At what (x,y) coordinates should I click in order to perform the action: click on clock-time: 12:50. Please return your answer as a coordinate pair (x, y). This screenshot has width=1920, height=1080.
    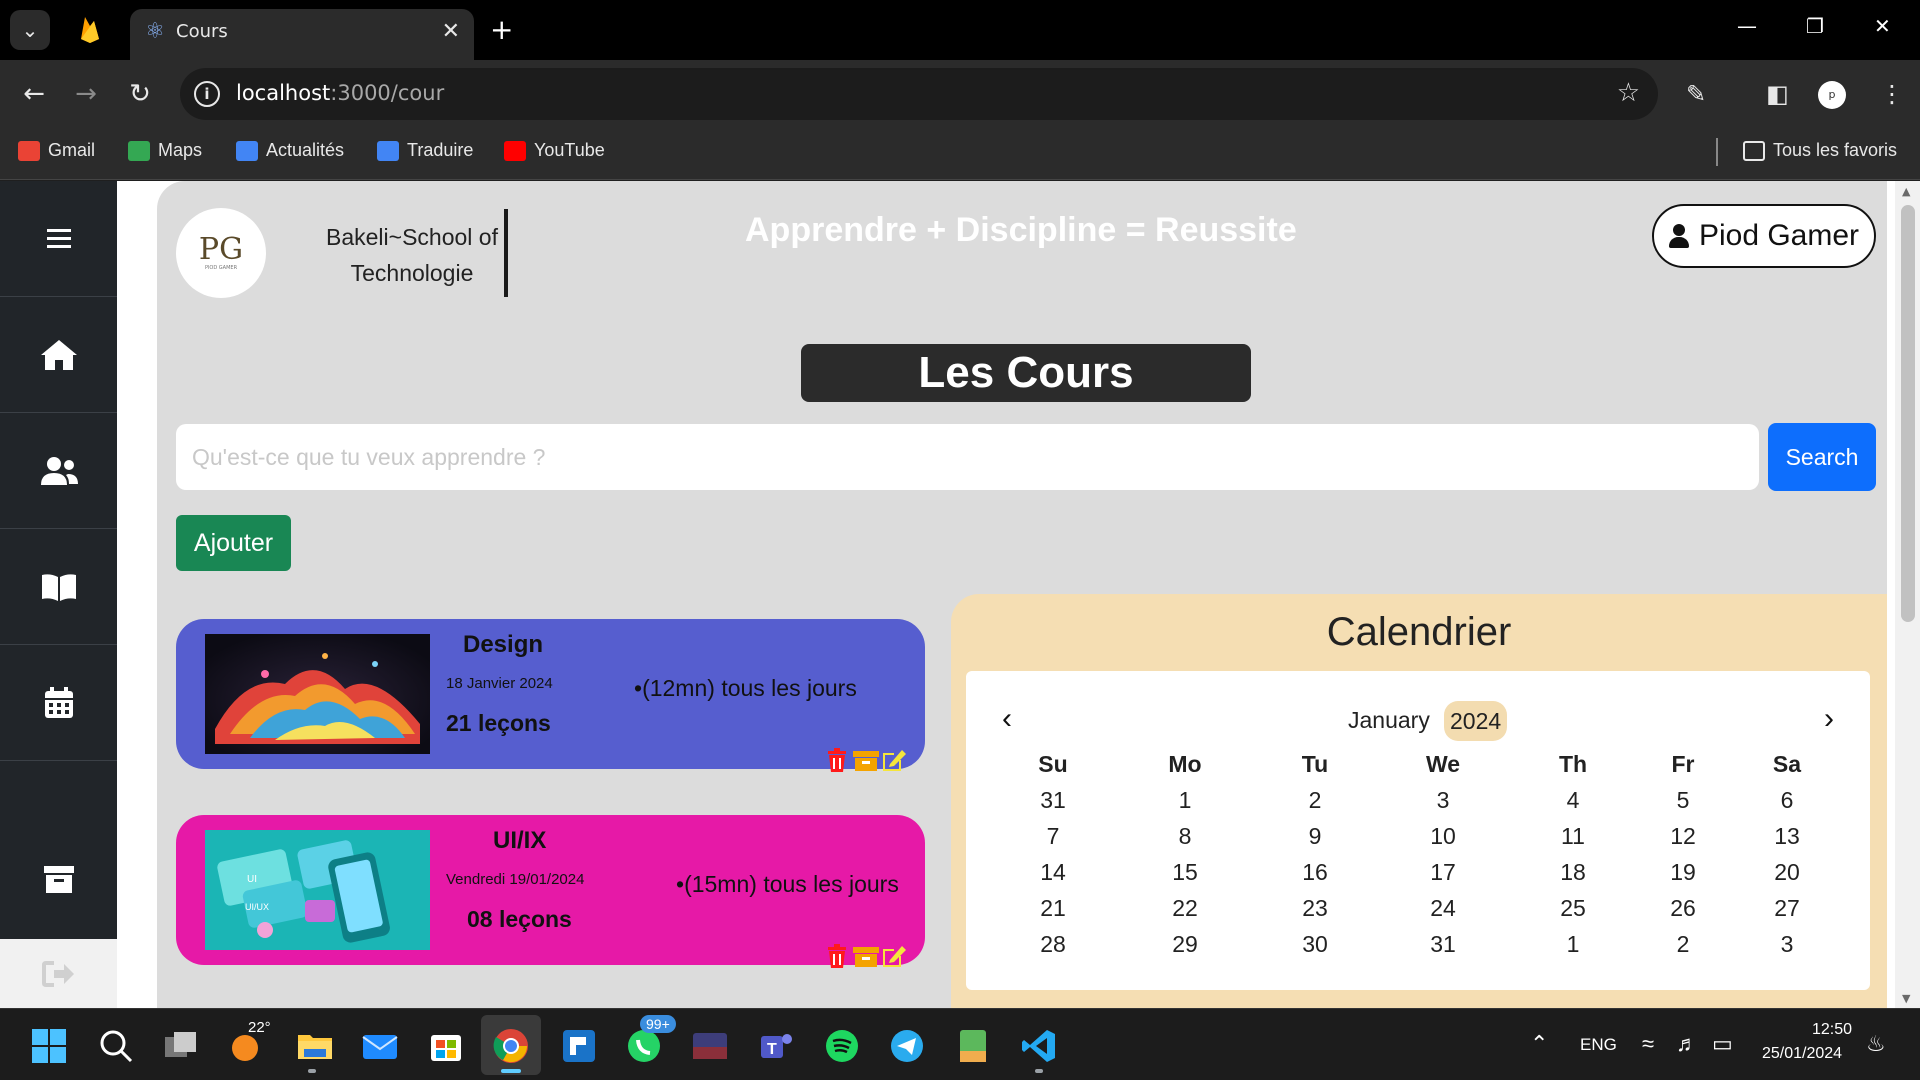
    Looking at the image, I should click on (1832, 1030).